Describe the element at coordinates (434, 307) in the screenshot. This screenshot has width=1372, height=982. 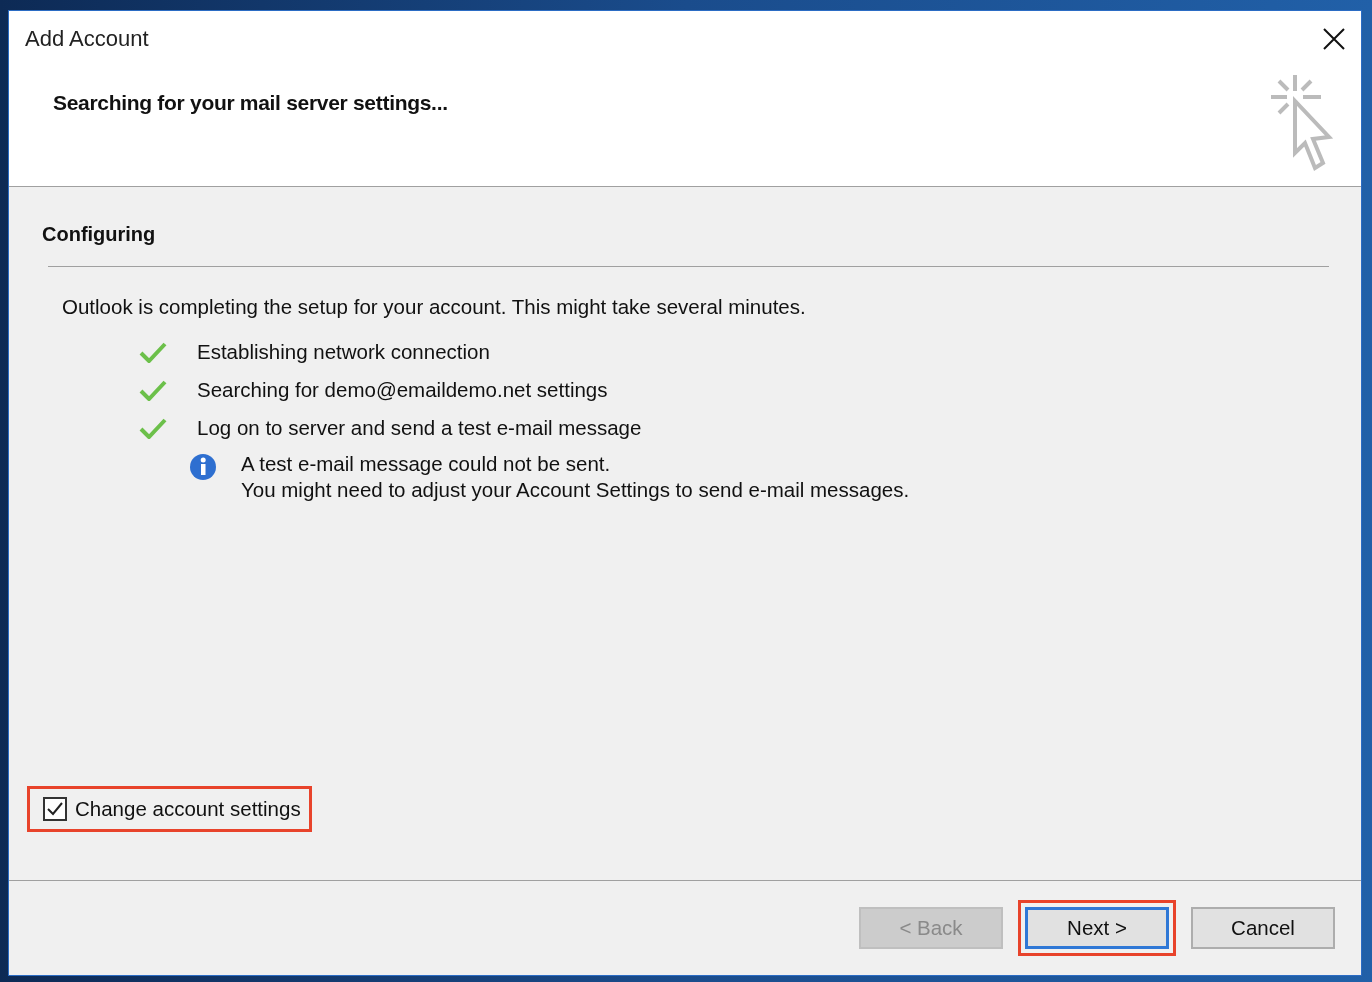
I see `intro-text: Outlook is completing the setup for your account. This might take several minutes.` at that location.